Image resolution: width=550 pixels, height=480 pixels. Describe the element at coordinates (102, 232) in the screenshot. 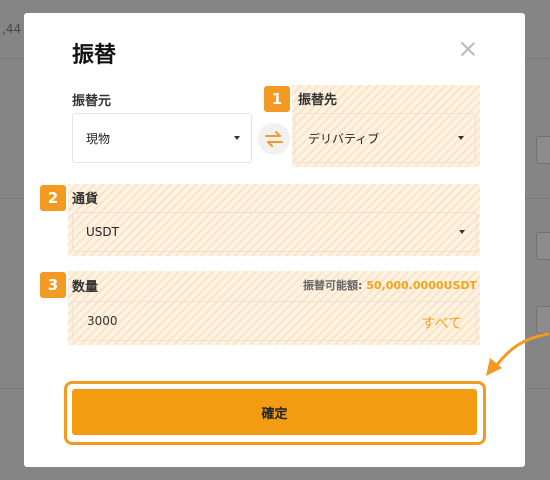

I see `currency-select-value: USDT` at that location.